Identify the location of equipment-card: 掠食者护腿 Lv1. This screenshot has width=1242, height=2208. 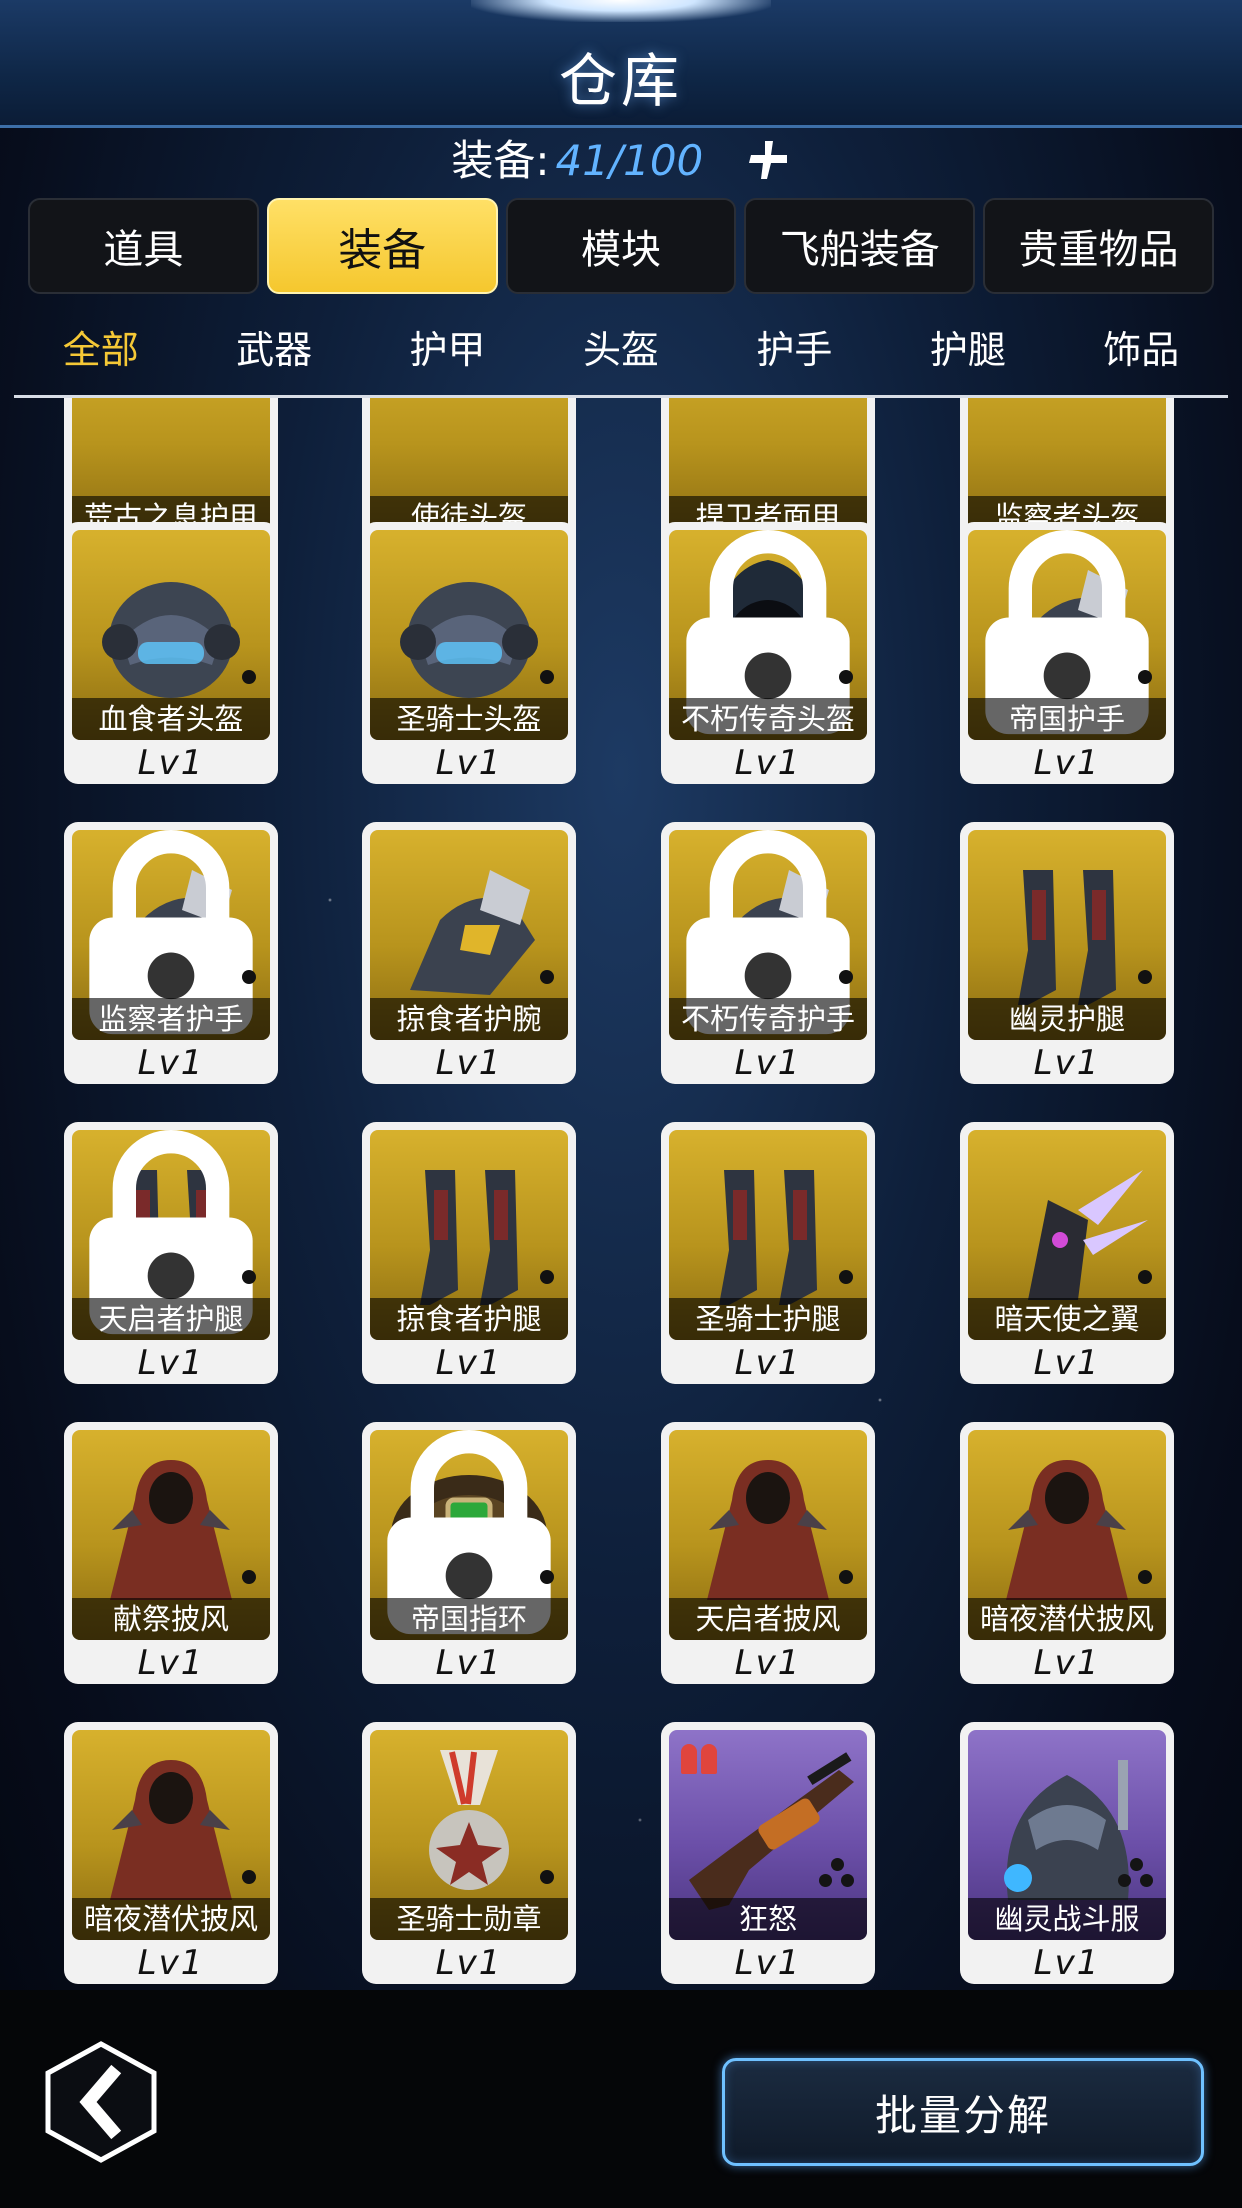
(469, 1253).